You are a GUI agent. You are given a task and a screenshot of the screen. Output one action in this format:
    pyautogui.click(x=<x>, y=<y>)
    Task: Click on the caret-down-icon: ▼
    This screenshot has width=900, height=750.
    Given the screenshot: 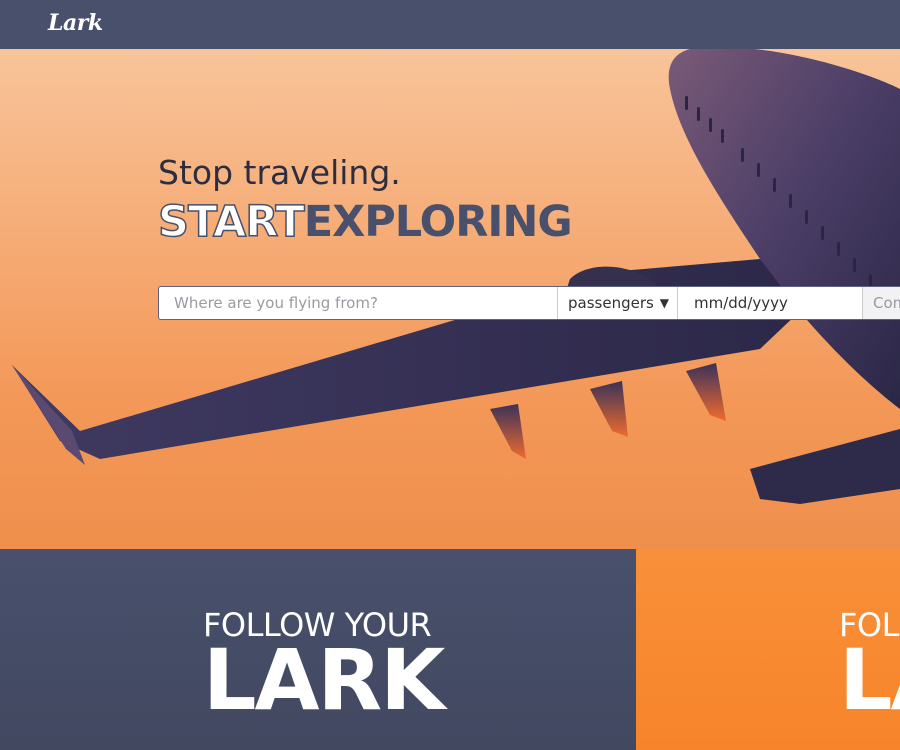 What is the action you would take?
    pyautogui.click(x=664, y=303)
    